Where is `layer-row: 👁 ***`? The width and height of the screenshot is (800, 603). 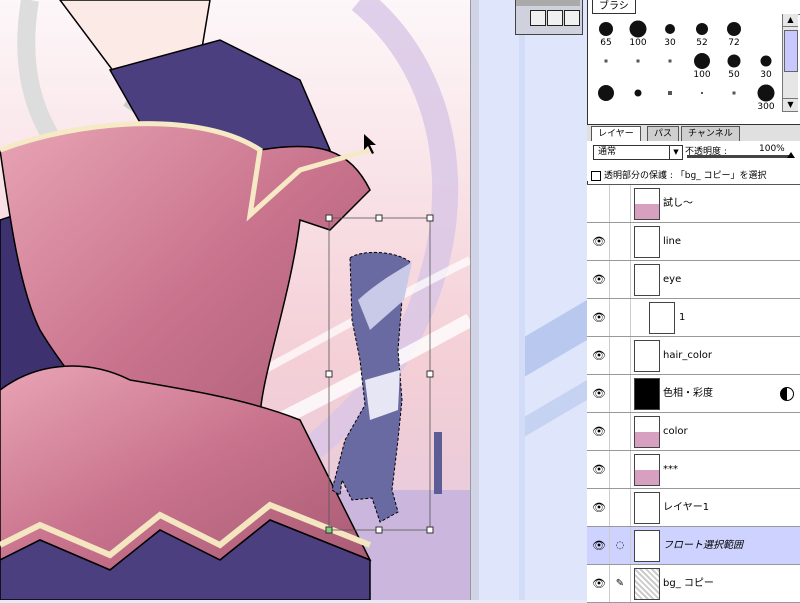 layer-row: 👁 *** is located at coordinates (693, 470).